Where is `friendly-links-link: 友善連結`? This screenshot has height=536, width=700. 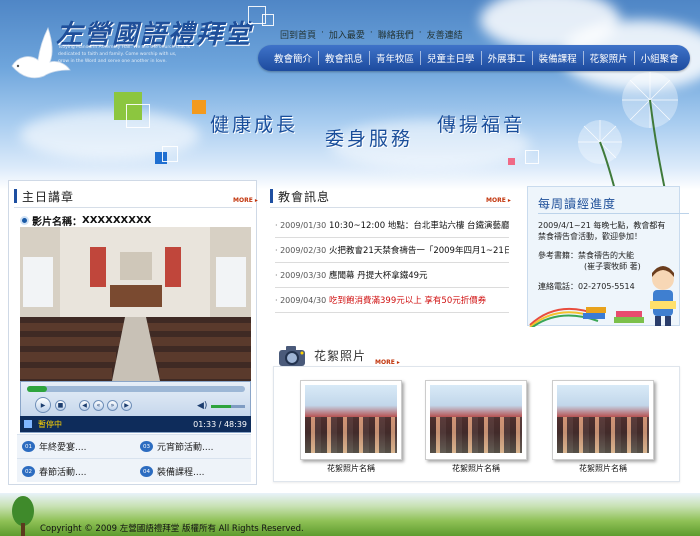
friendly-links-link: 友善連結 is located at coordinates (445, 34).